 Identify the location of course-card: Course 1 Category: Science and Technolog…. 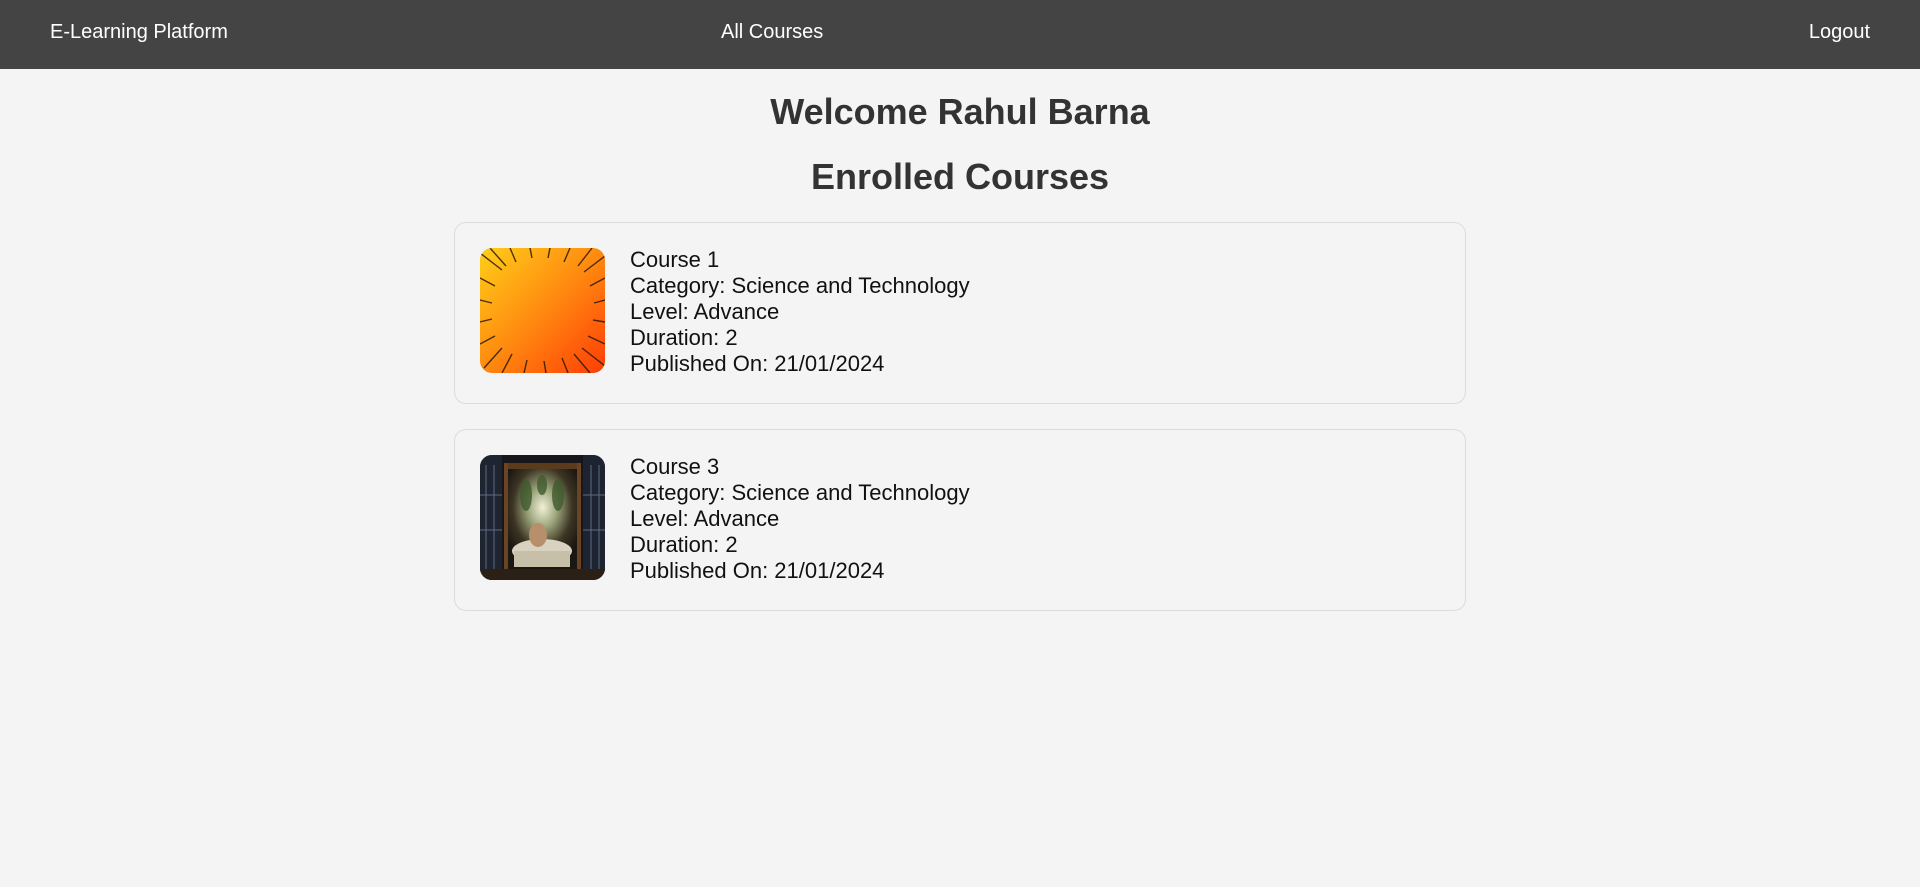
(960, 313).